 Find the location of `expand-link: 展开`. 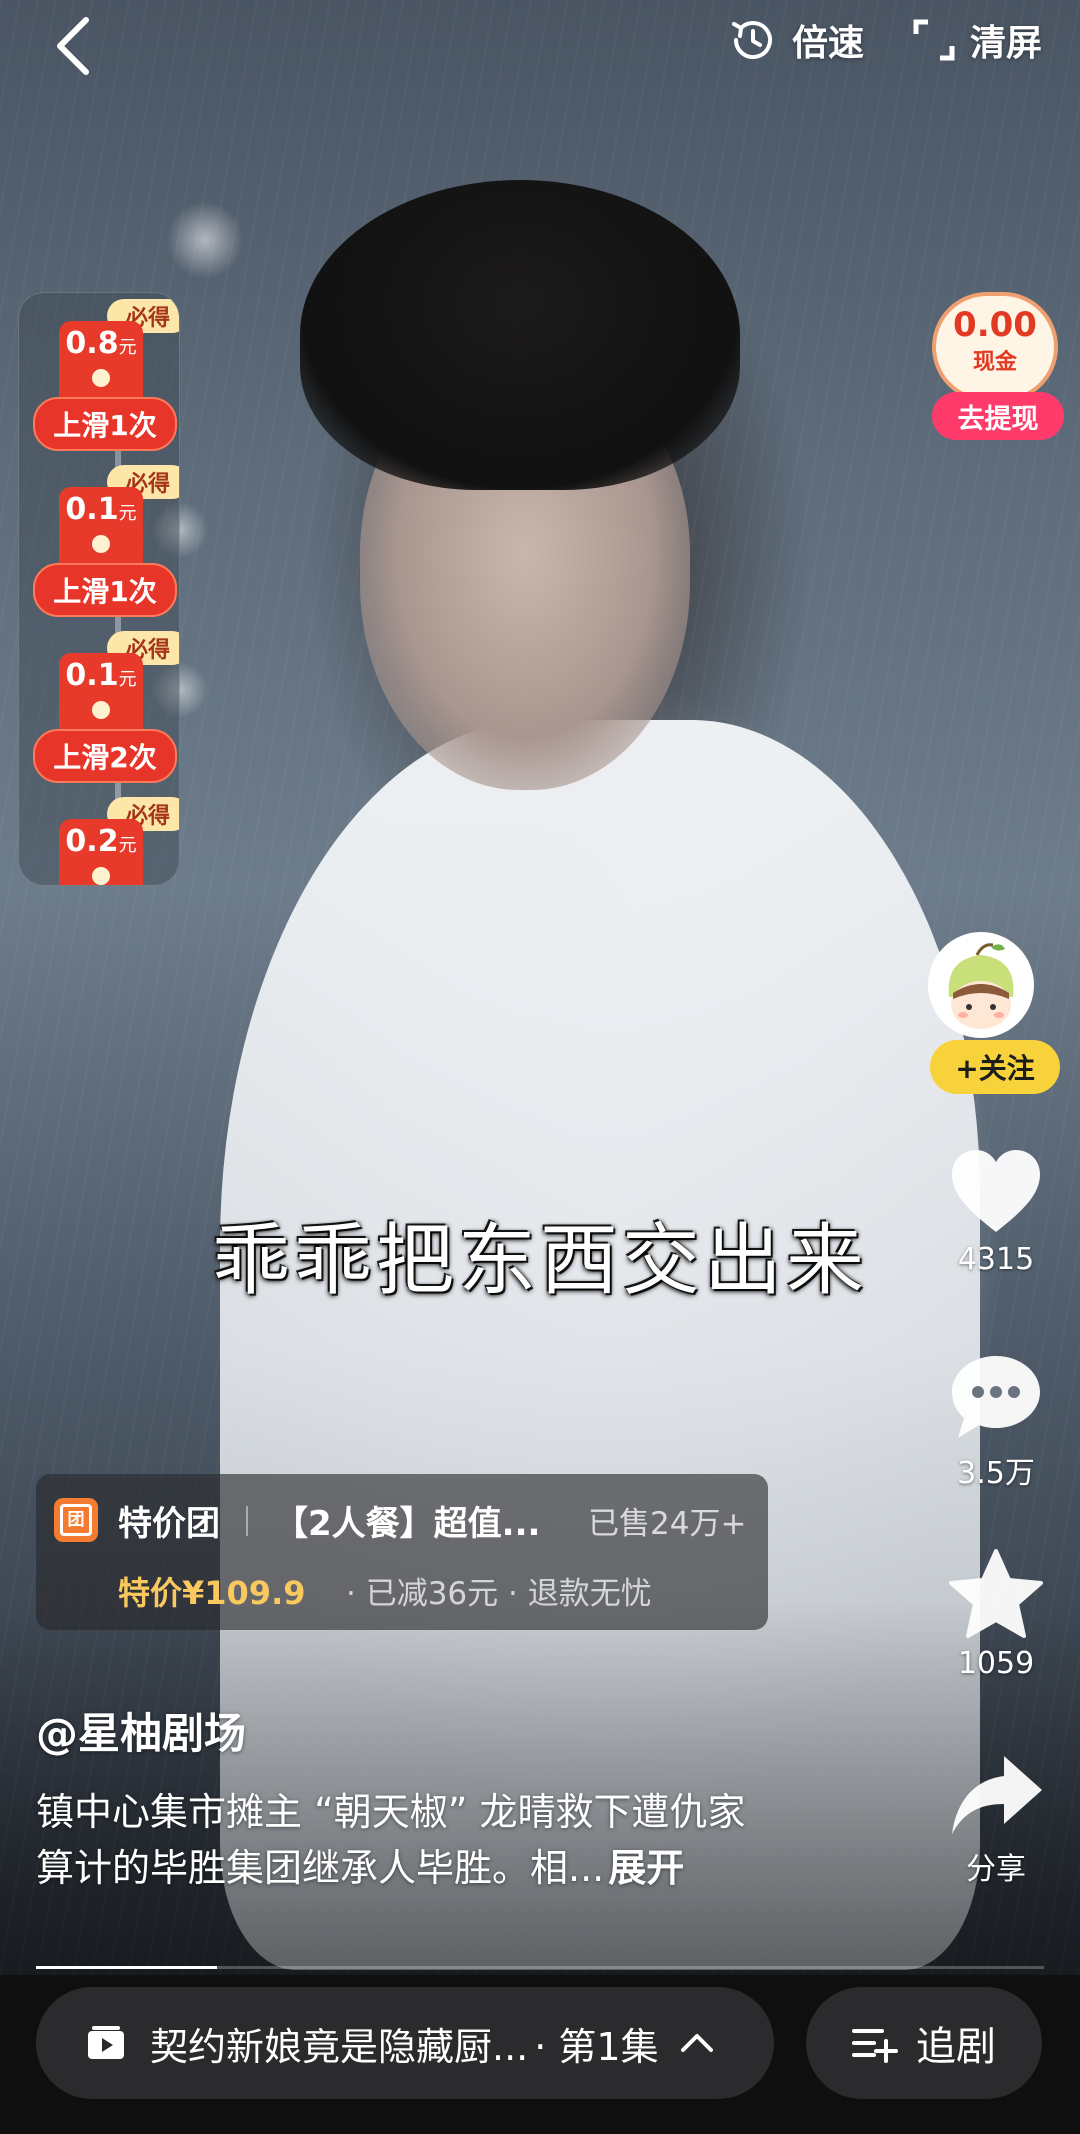

expand-link: 展开 is located at coordinates (646, 1868).